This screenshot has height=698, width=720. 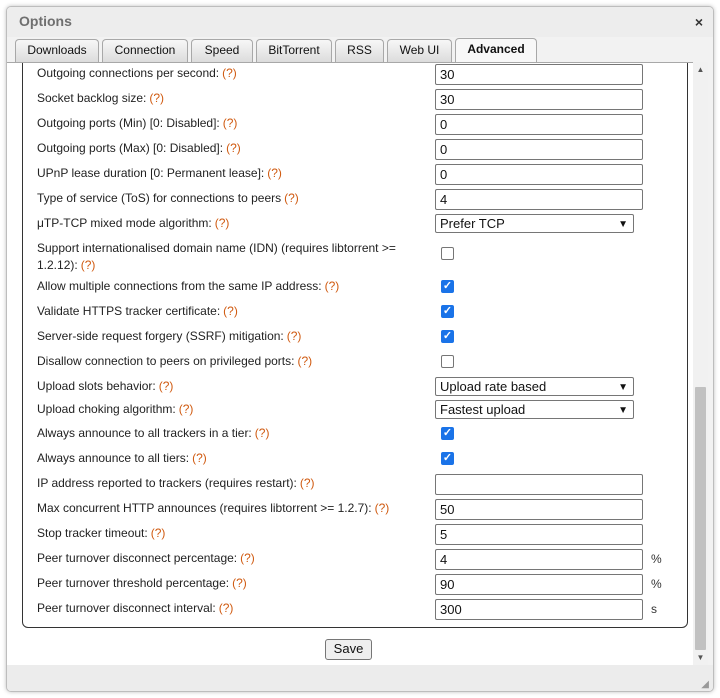 I want to click on announce-all-tiers-checkbox: ✓, so click(x=447, y=458).